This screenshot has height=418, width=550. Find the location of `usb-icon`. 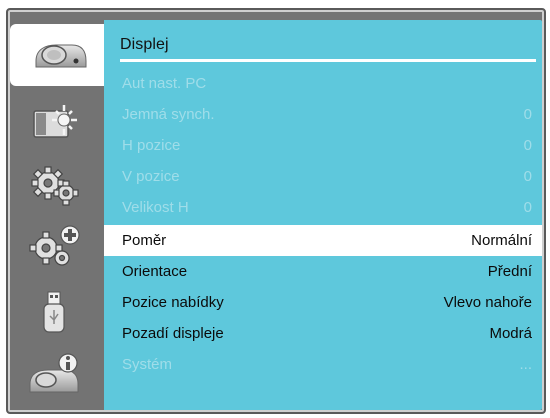

usb-icon is located at coordinates (54, 313).